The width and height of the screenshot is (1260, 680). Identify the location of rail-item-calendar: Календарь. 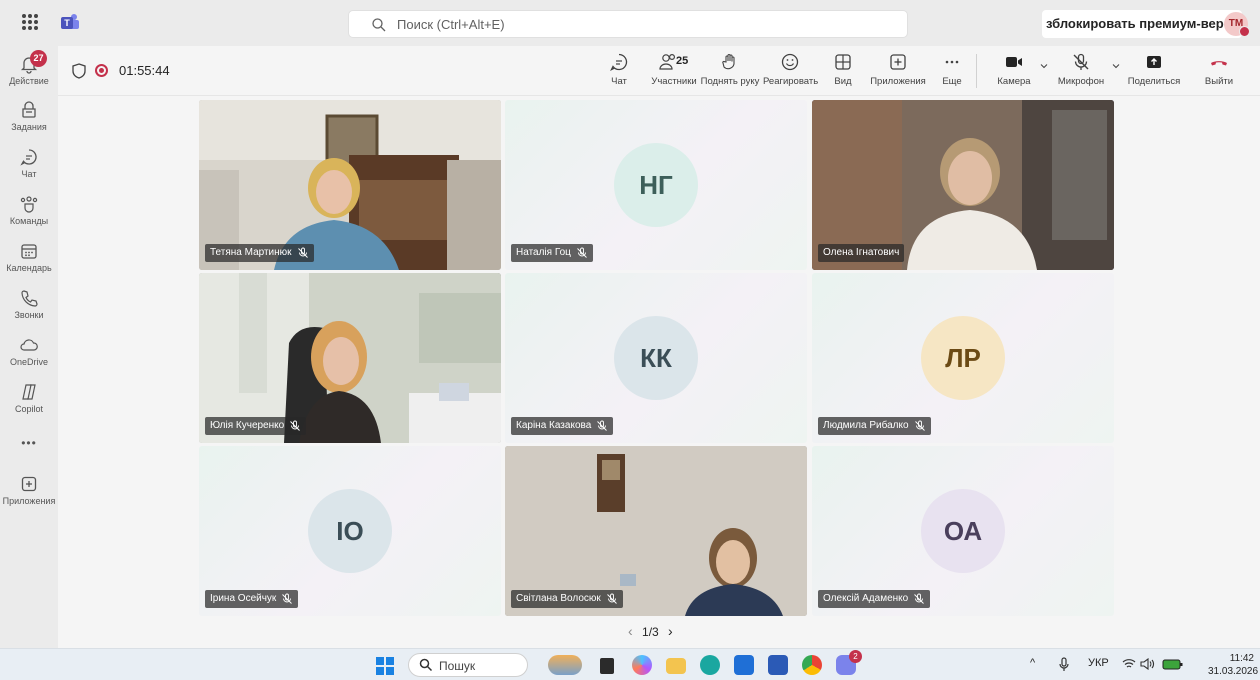
(29, 257).